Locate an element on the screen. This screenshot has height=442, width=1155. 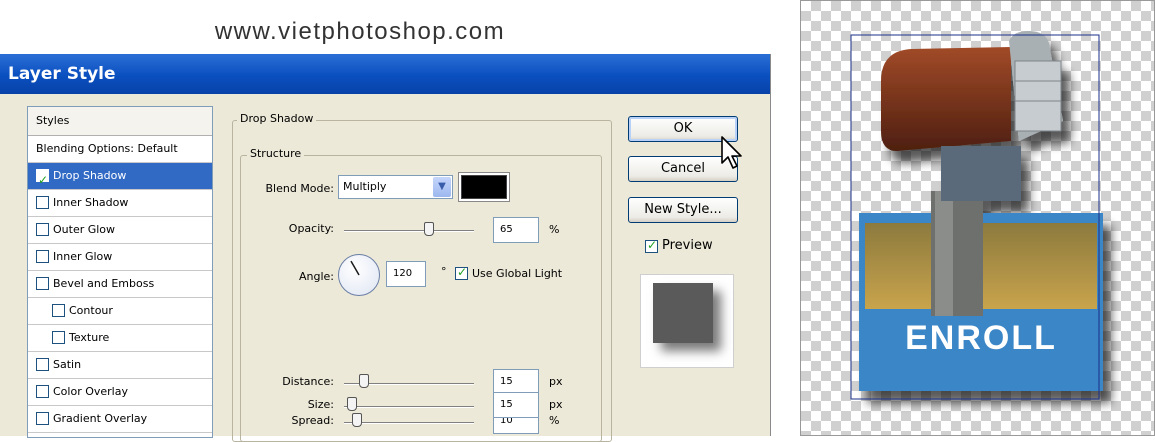
style-item-label: Inner Shadow is located at coordinates (91, 202).